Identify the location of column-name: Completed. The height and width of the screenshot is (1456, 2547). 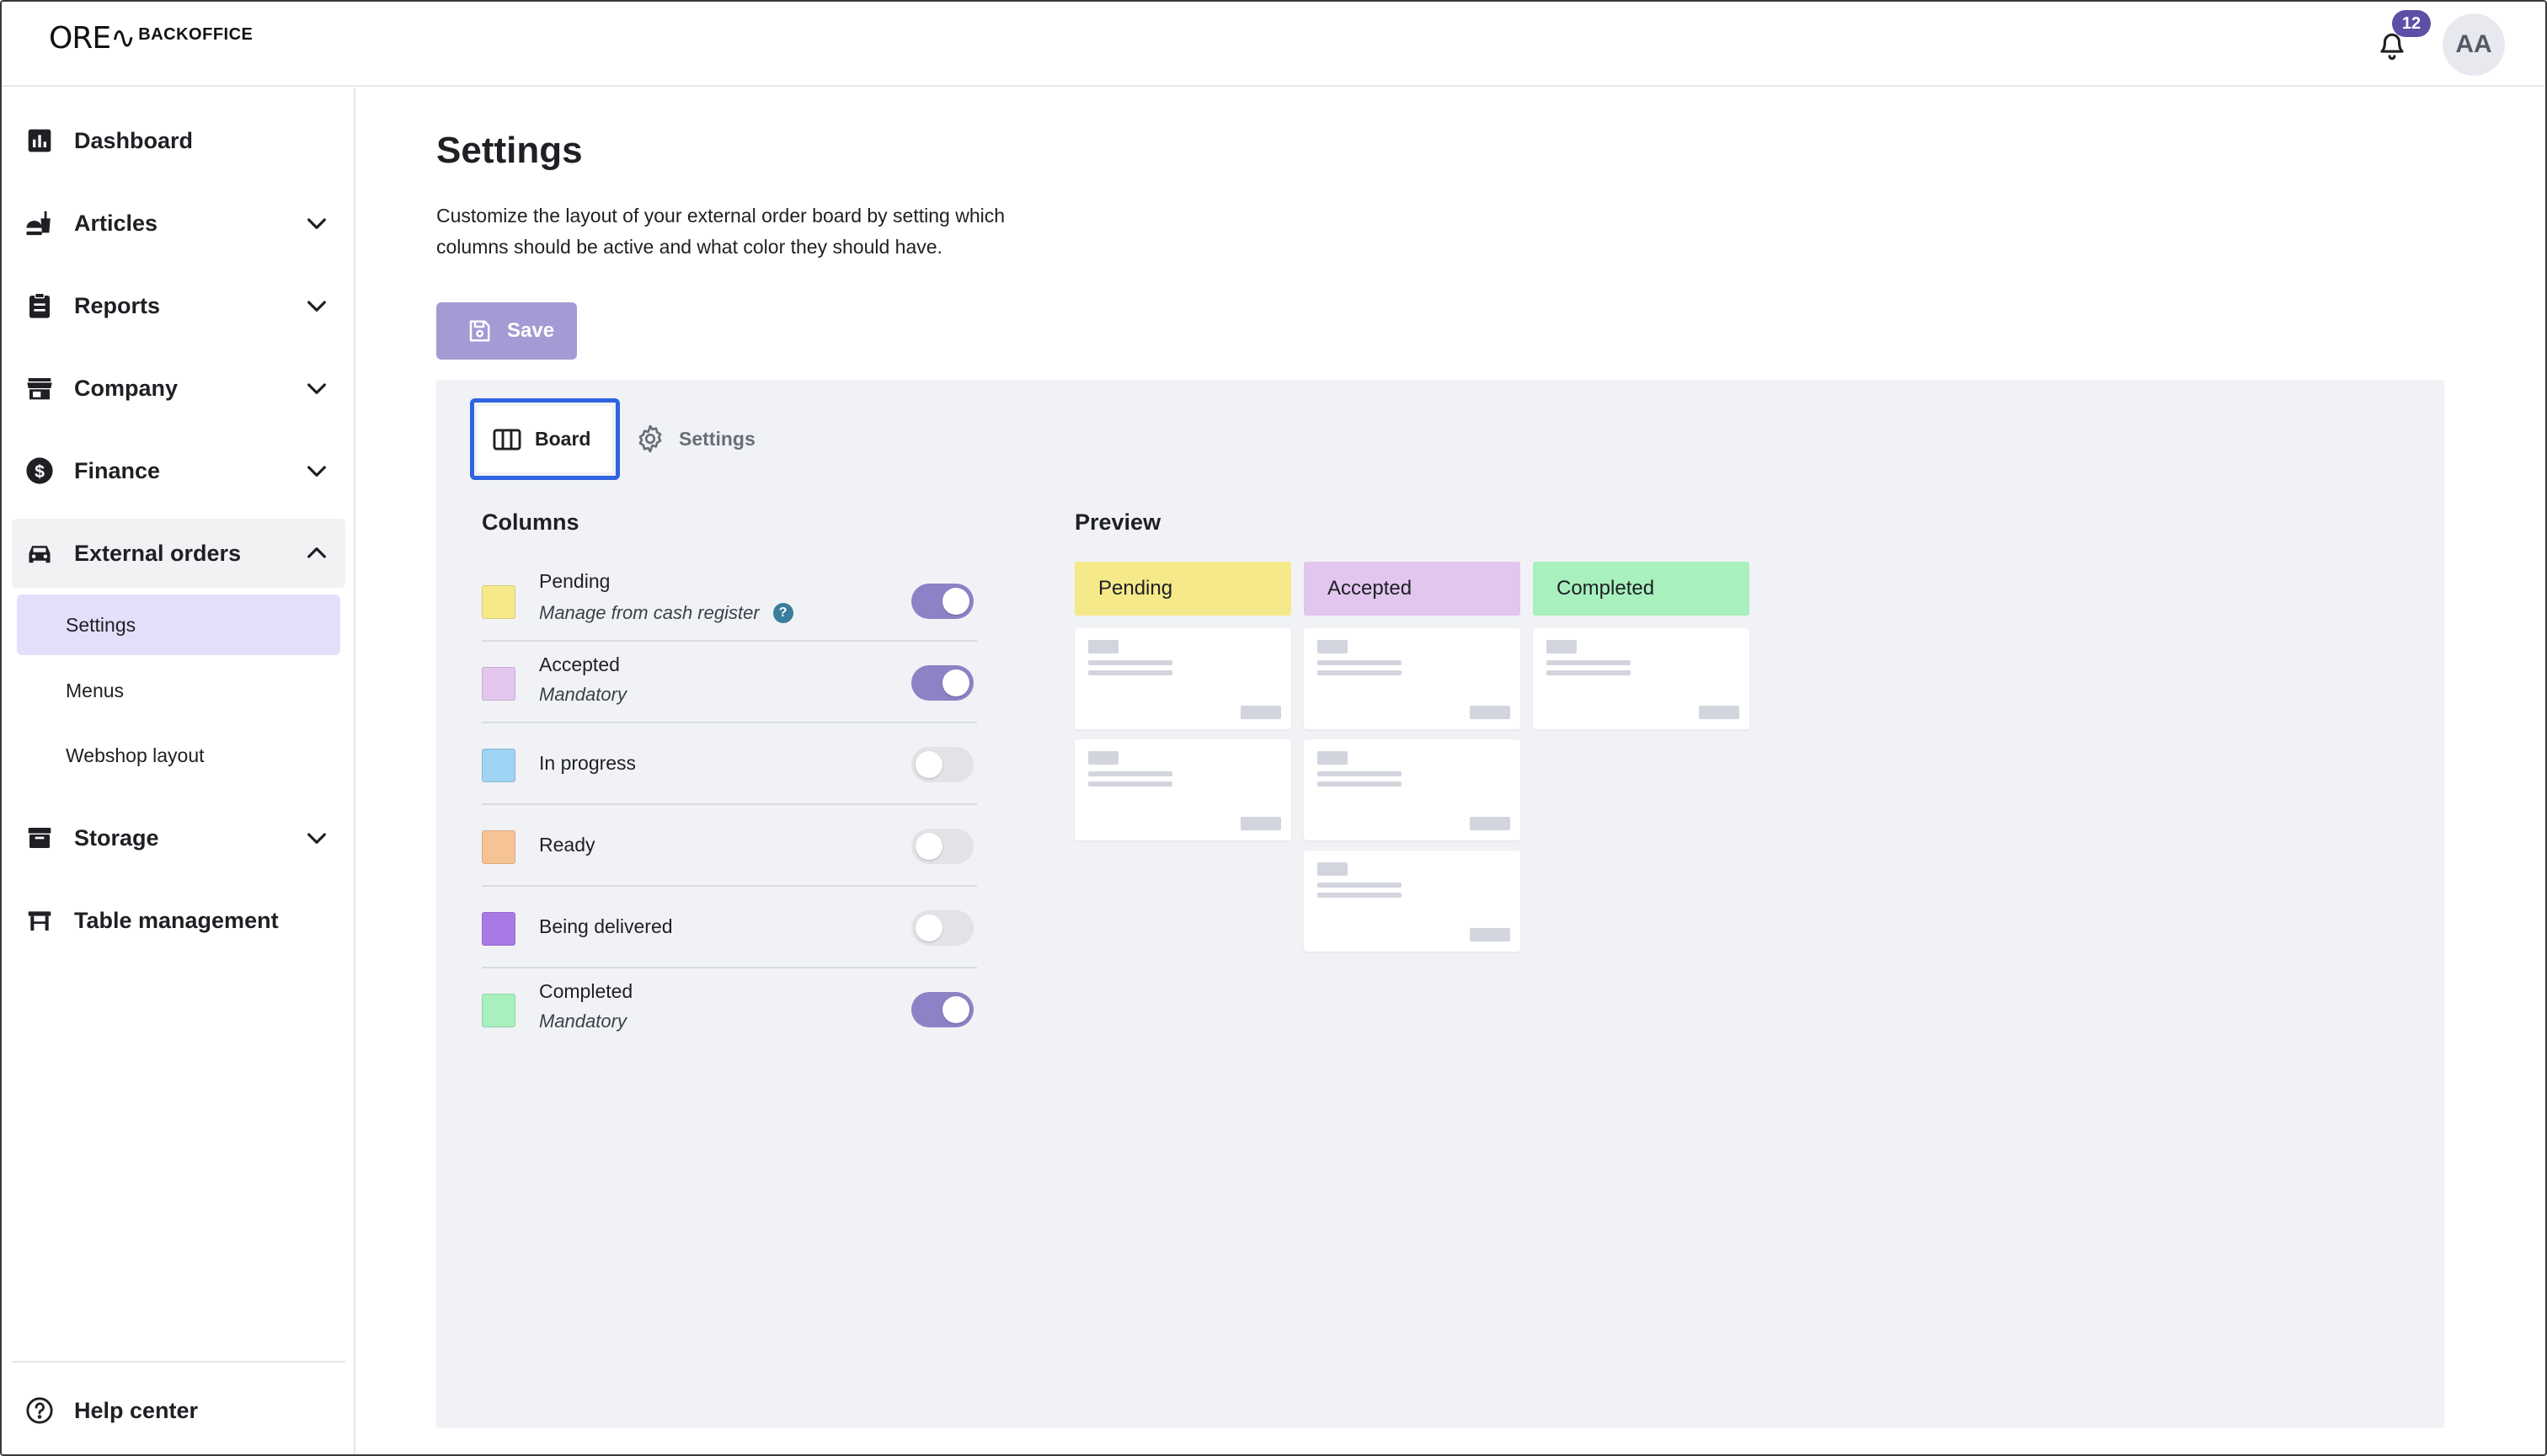
(586, 991).